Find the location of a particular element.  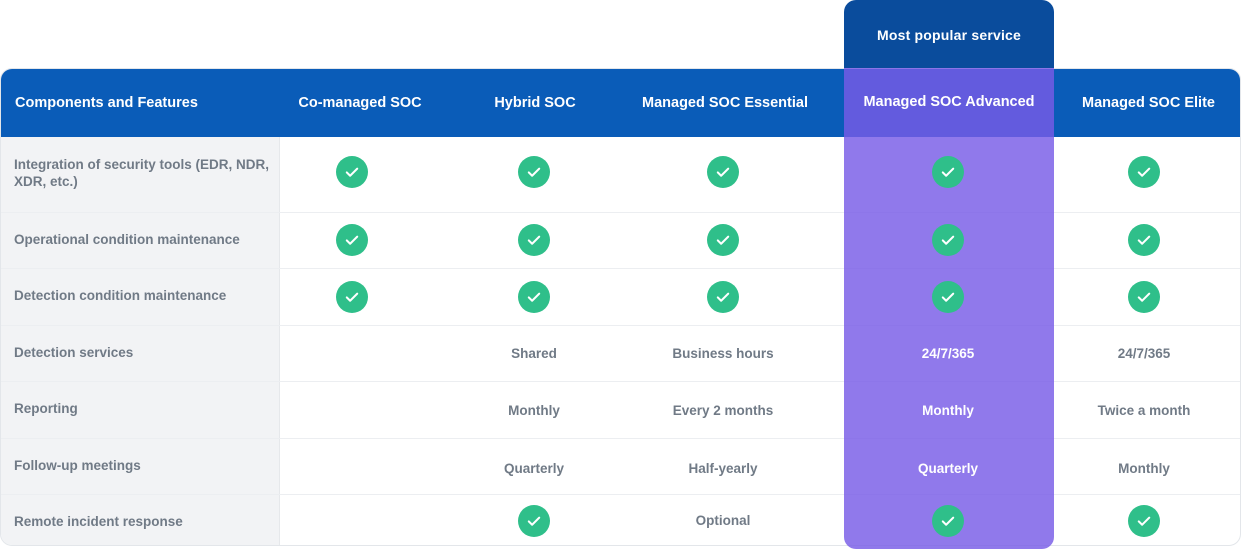

cell-value: Business hours is located at coordinates (723, 353).